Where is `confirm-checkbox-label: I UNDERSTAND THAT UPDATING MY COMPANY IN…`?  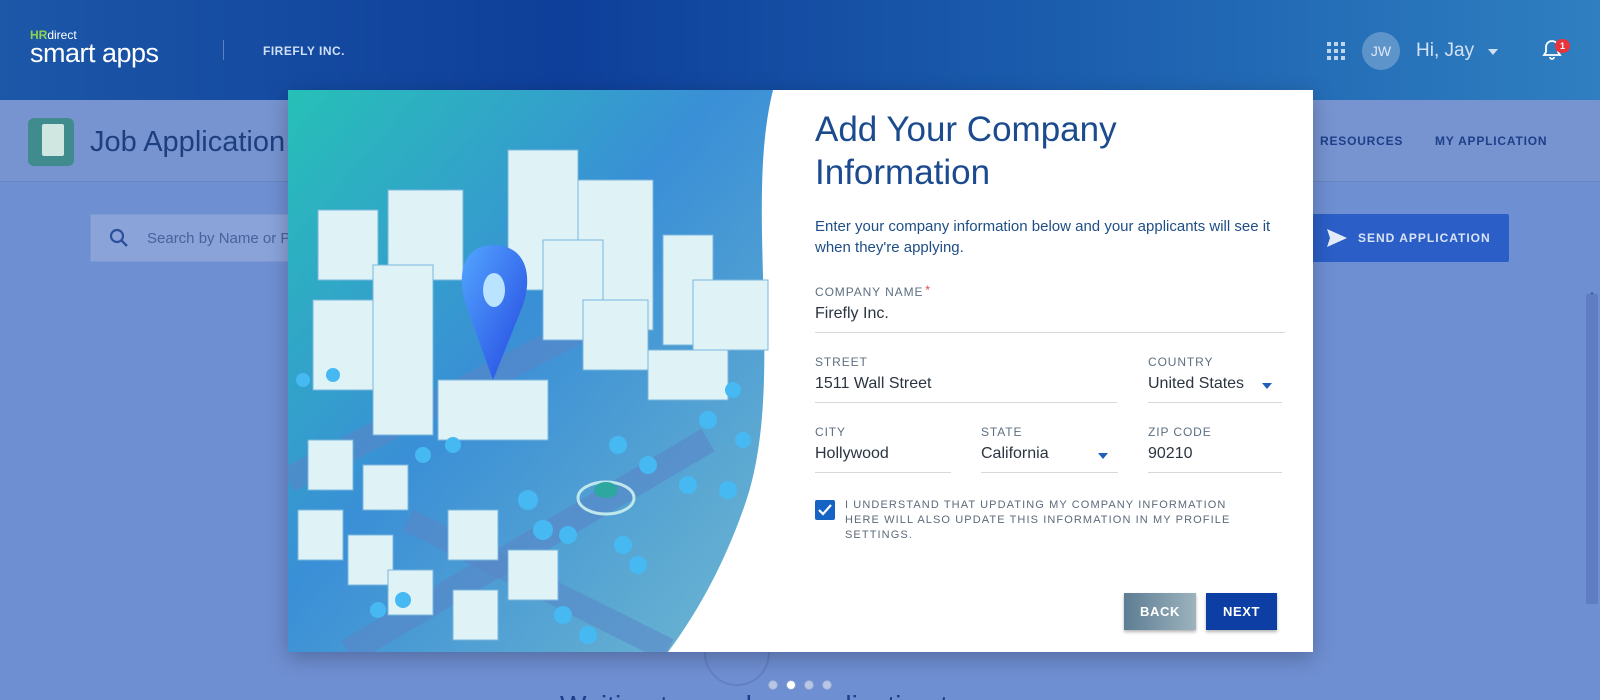
confirm-checkbox-label: I UNDERSTAND THAT UPDATING MY COMPANY IN… is located at coordinates (1055, 520).